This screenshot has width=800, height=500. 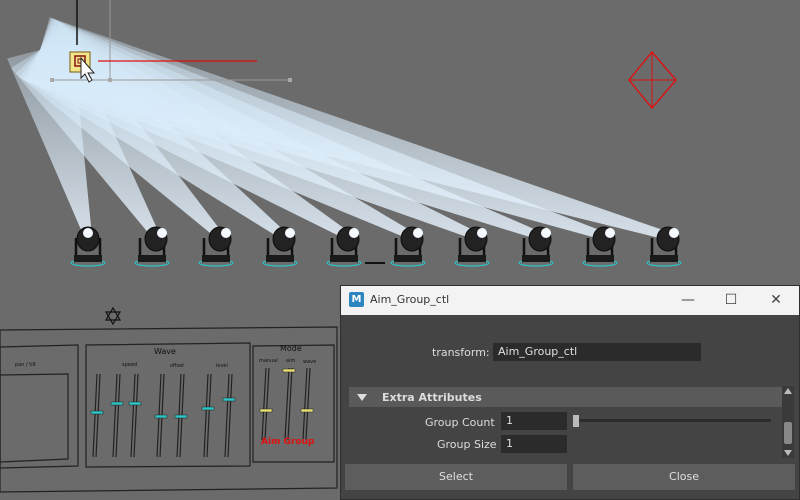 I want to click on extra-attributes-section: Extra Attributes, so click(x=567, y=397).